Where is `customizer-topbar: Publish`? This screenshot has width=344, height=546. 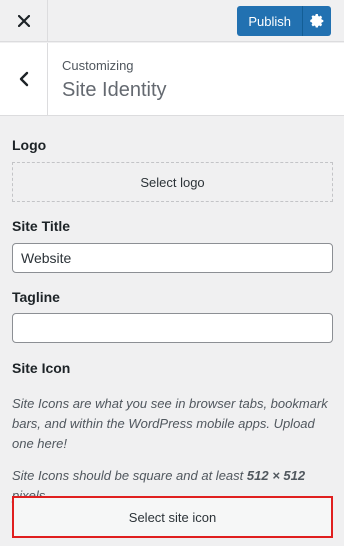
customizer-topbar: Publish is located at coordinates (172, 21).